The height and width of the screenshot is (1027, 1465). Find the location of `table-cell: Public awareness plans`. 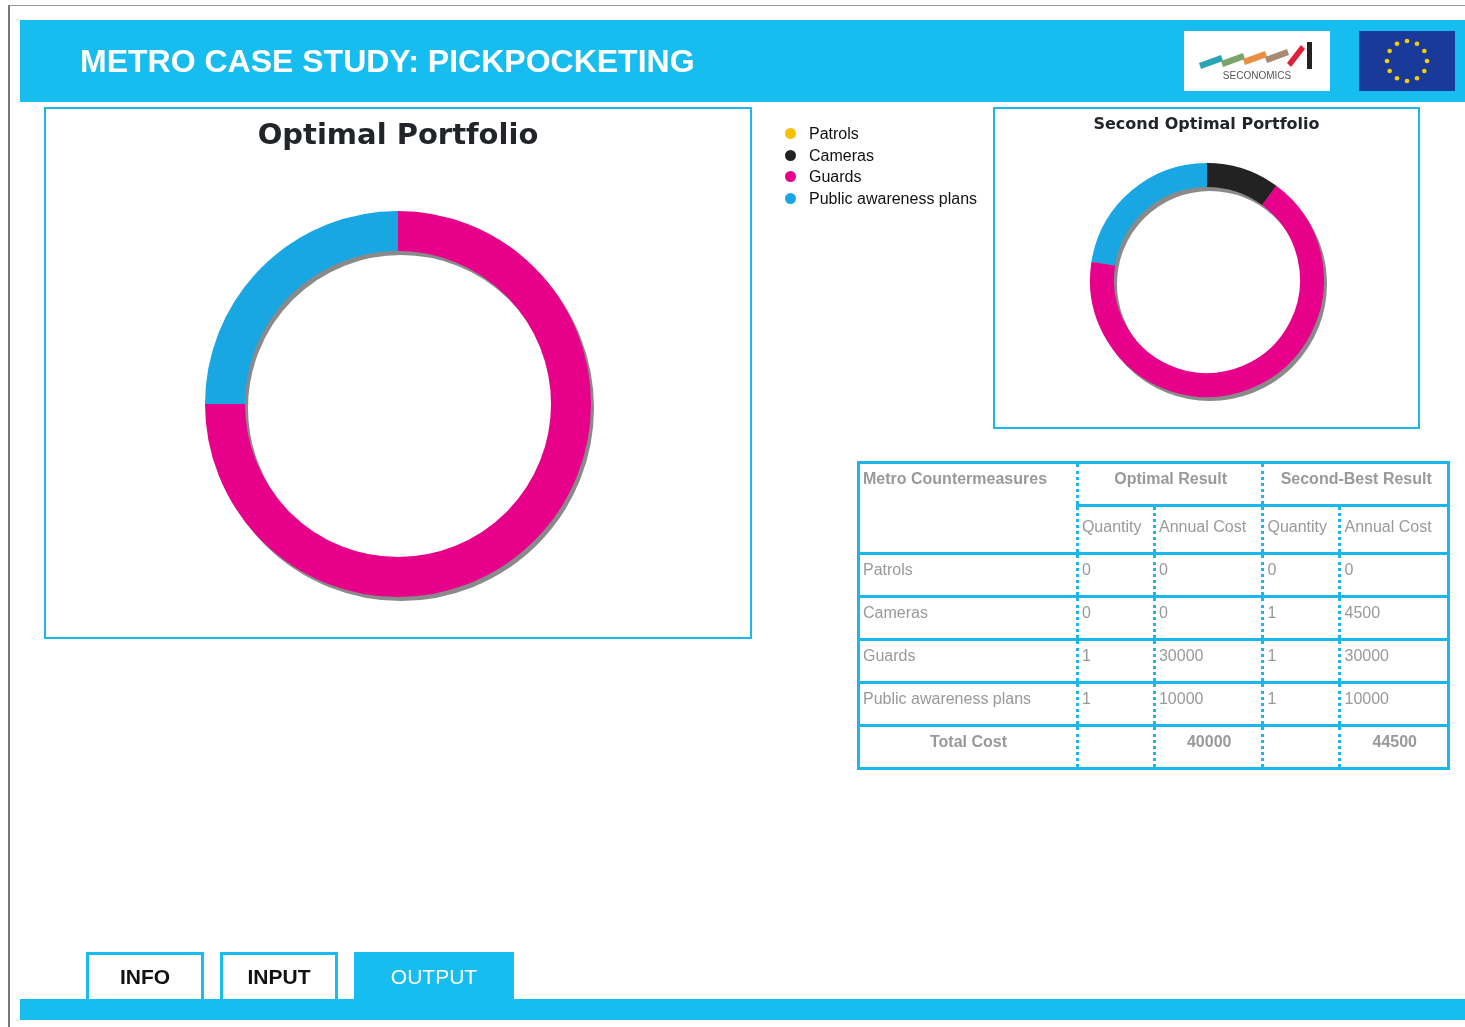

table-cell: Public awareness plans is located at coordinates (968, 704).